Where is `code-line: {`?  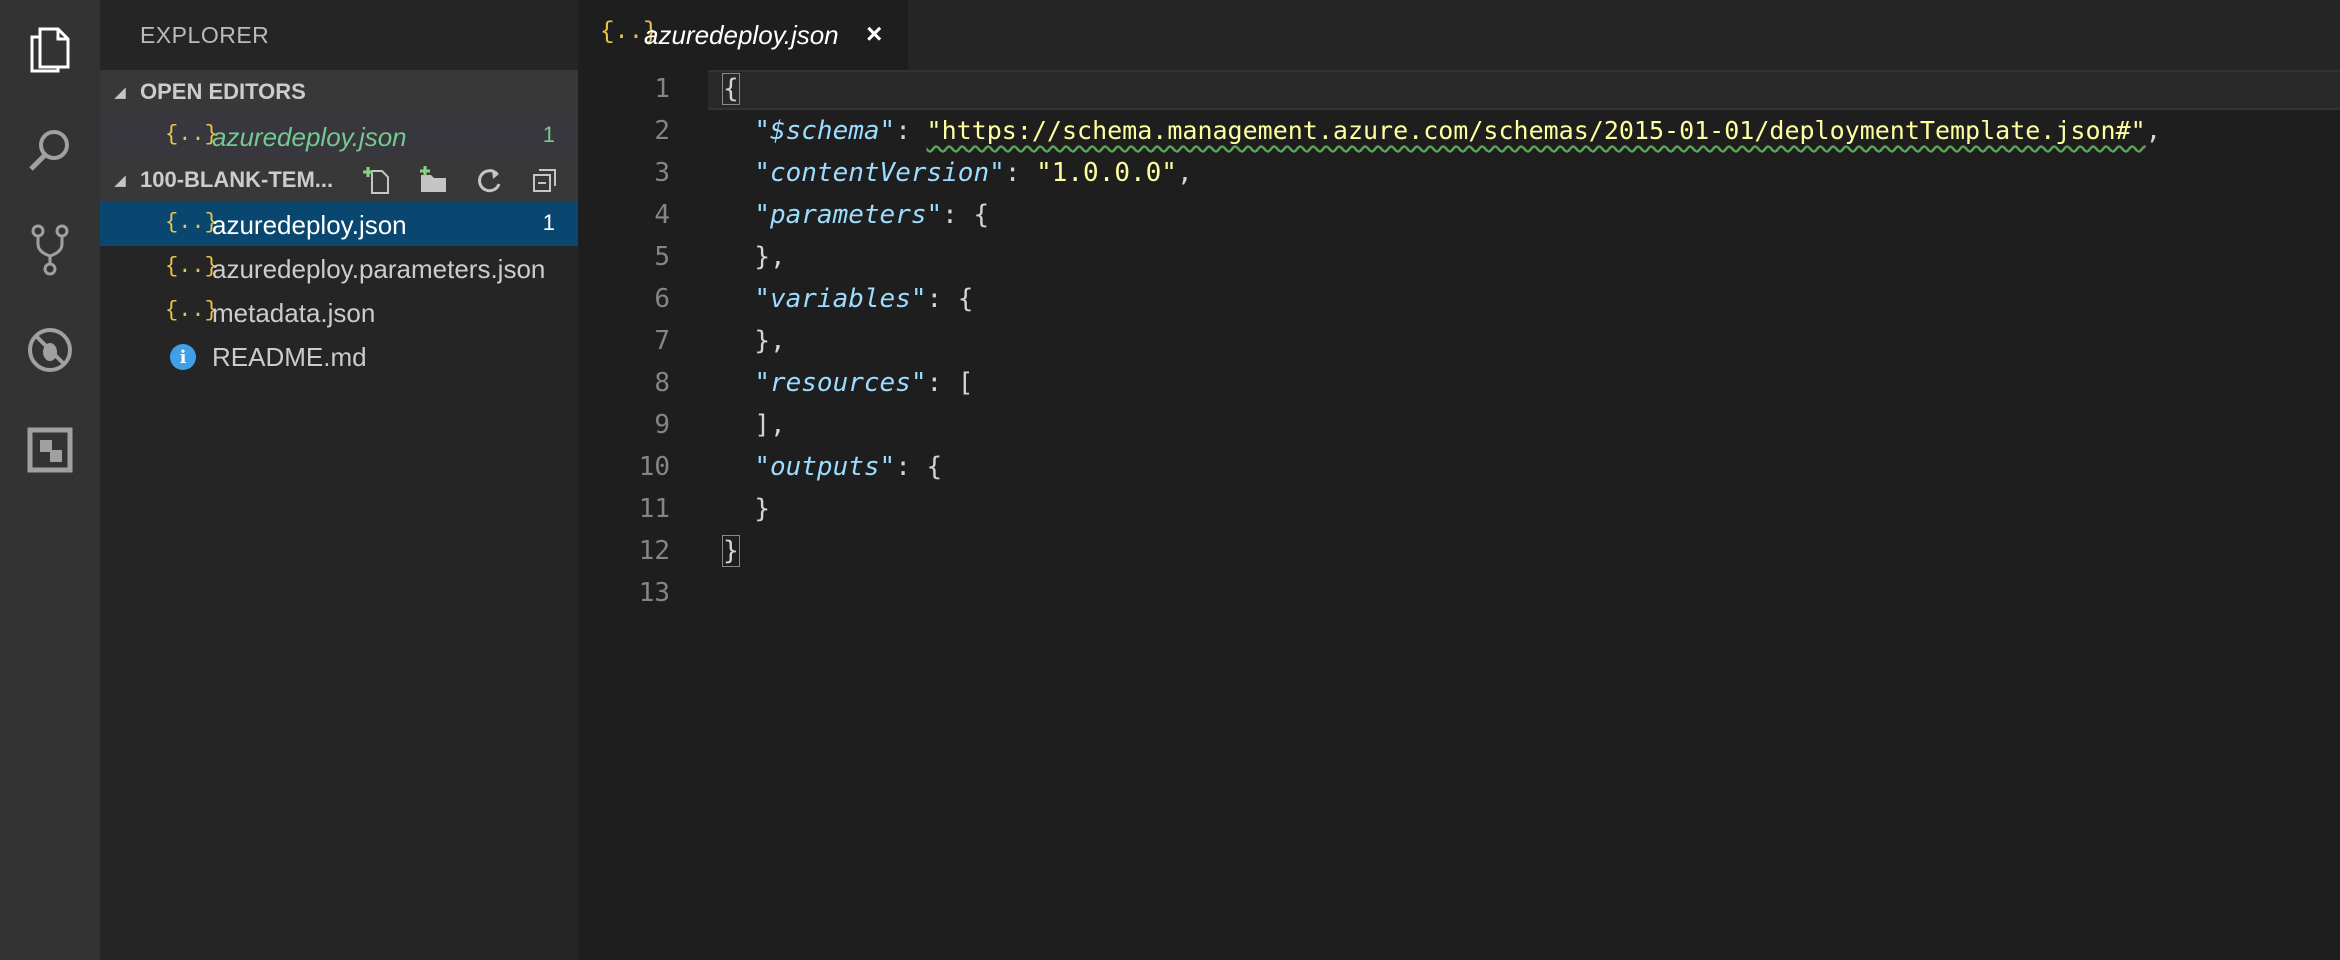 code-line: { is located at coordinates (731, 89).